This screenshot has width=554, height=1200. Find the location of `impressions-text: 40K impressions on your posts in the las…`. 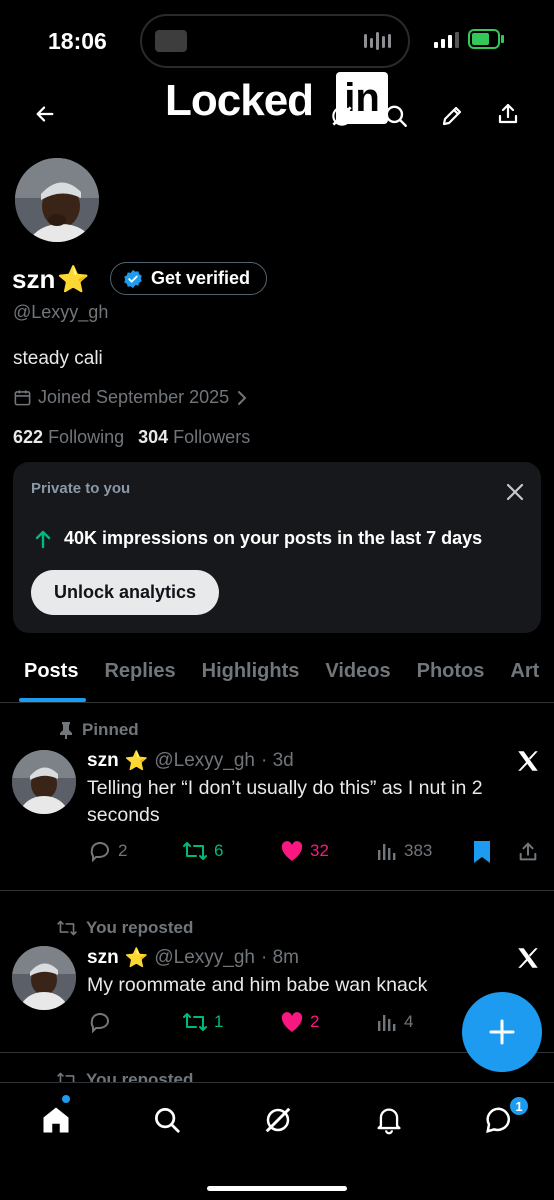

impressions-text: 40K impressions on your posts in the las… is located at coordinates (273, 538).